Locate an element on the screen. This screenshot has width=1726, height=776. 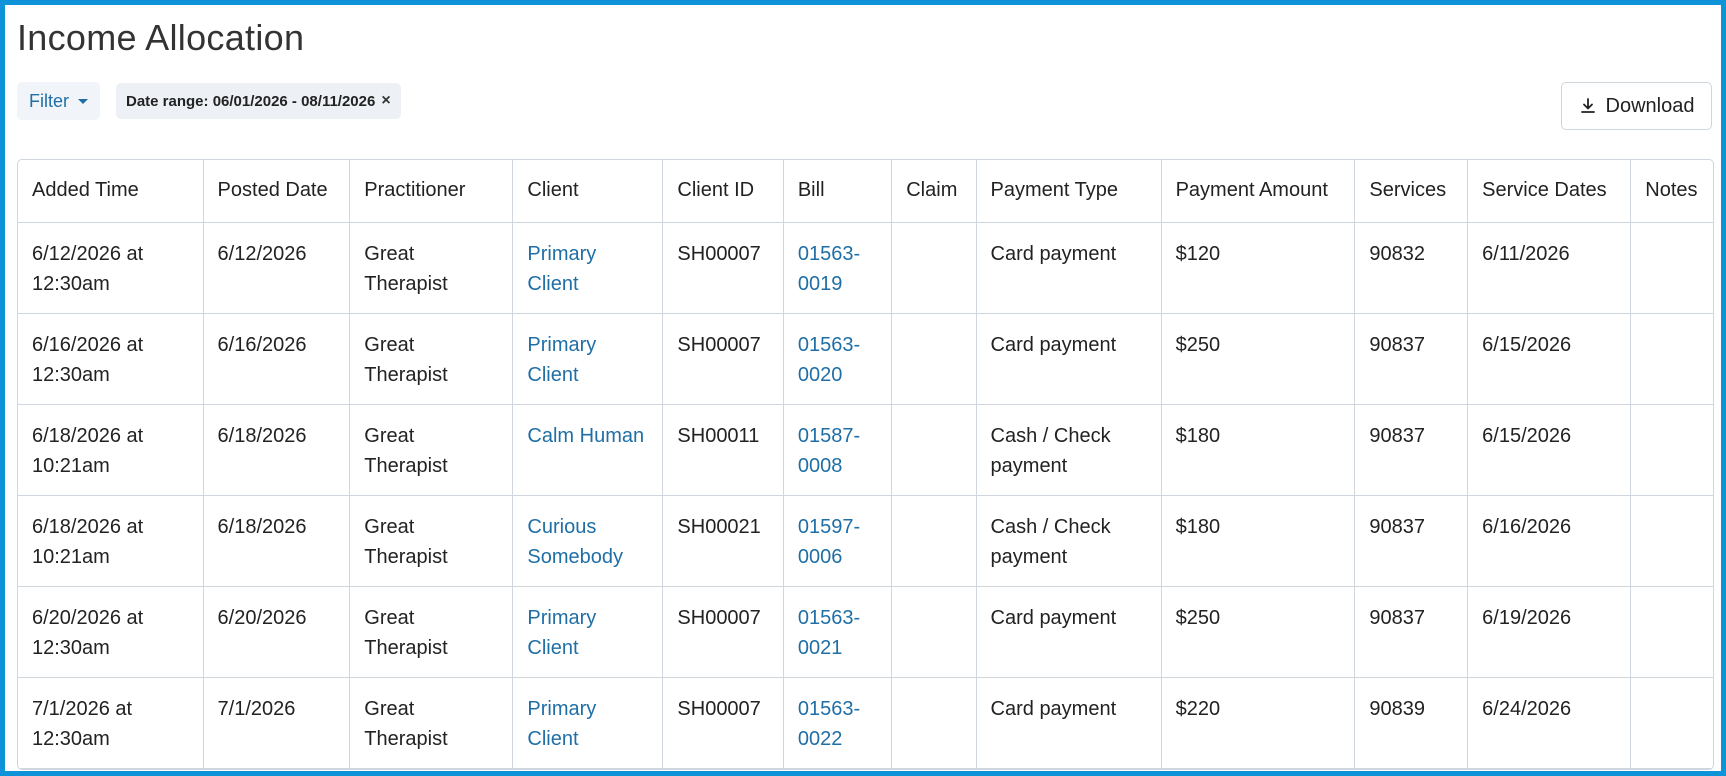
bill-link: 01563-0022 is located at coordinates (838, 723).